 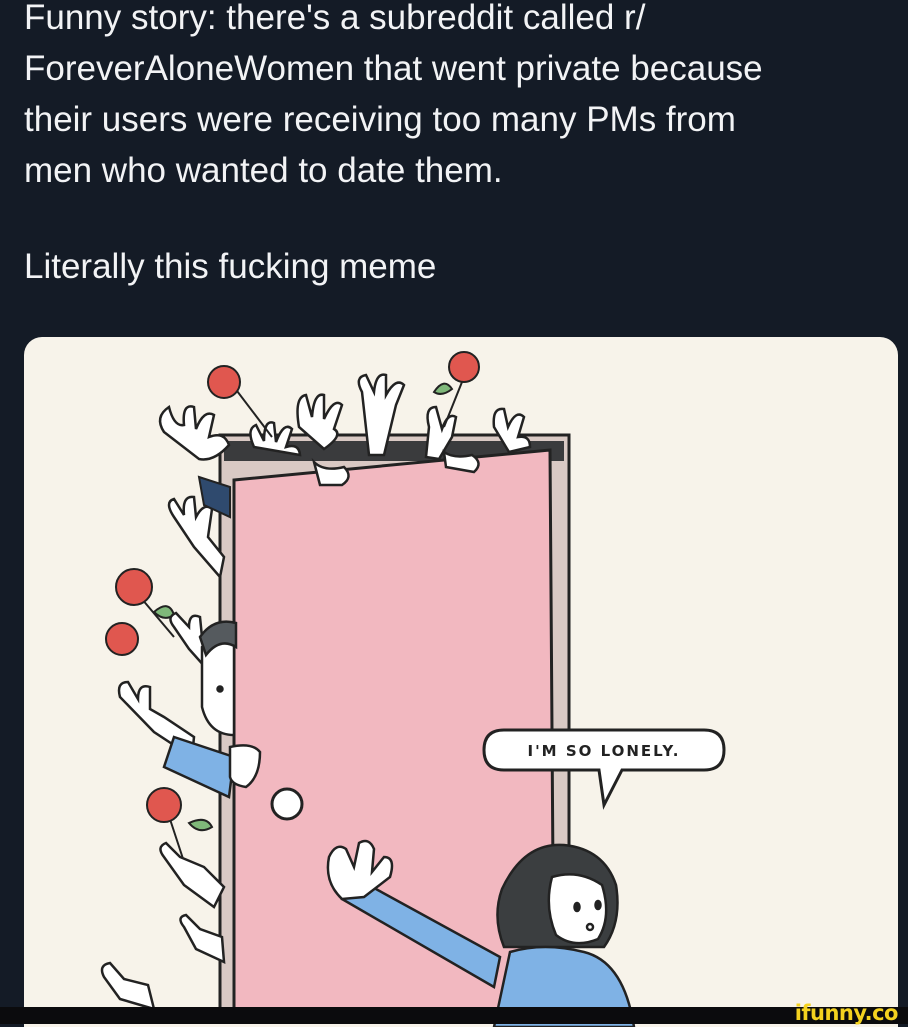 I want to click on post-line: men who wanted to date them., so click(x=263, y=170).